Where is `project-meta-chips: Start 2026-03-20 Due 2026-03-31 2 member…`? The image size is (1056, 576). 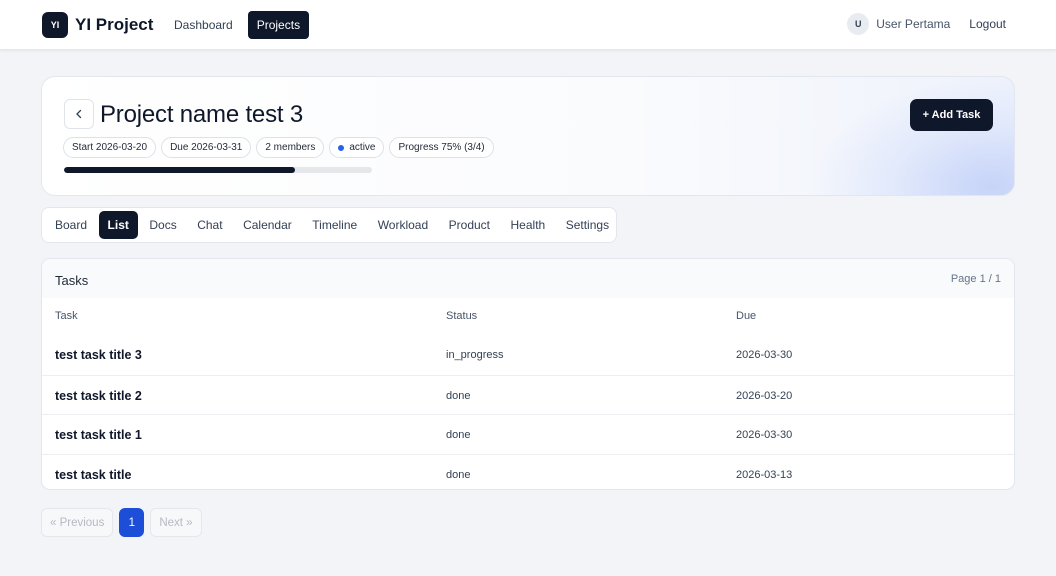 project-meta-chips: Start 2026-03-20 Due 2026-03-31 2 member… is located at coordinates (278, 147).